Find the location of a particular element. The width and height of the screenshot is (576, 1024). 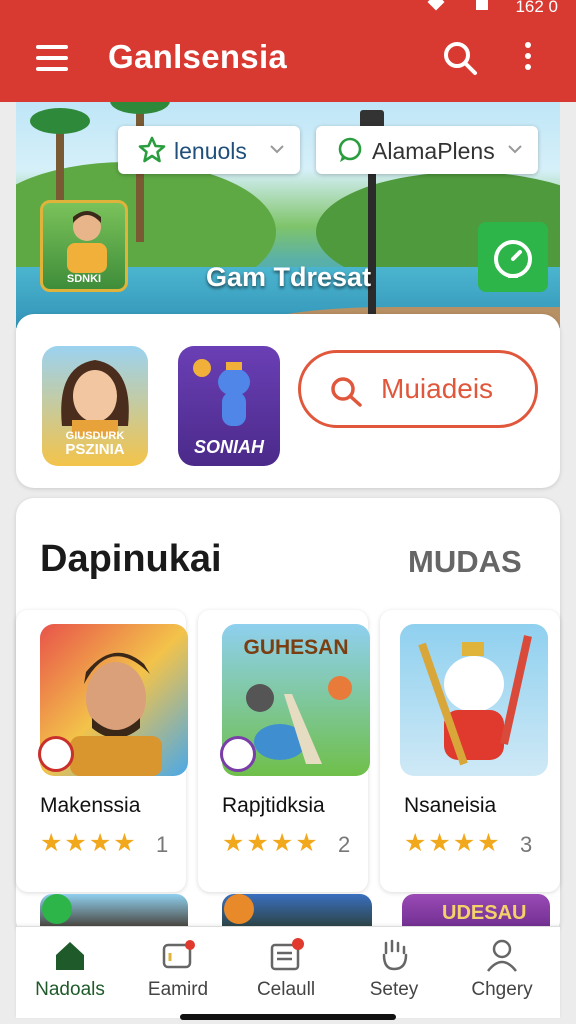

status-bar: 162 0 is located at coordinates (288, 10).